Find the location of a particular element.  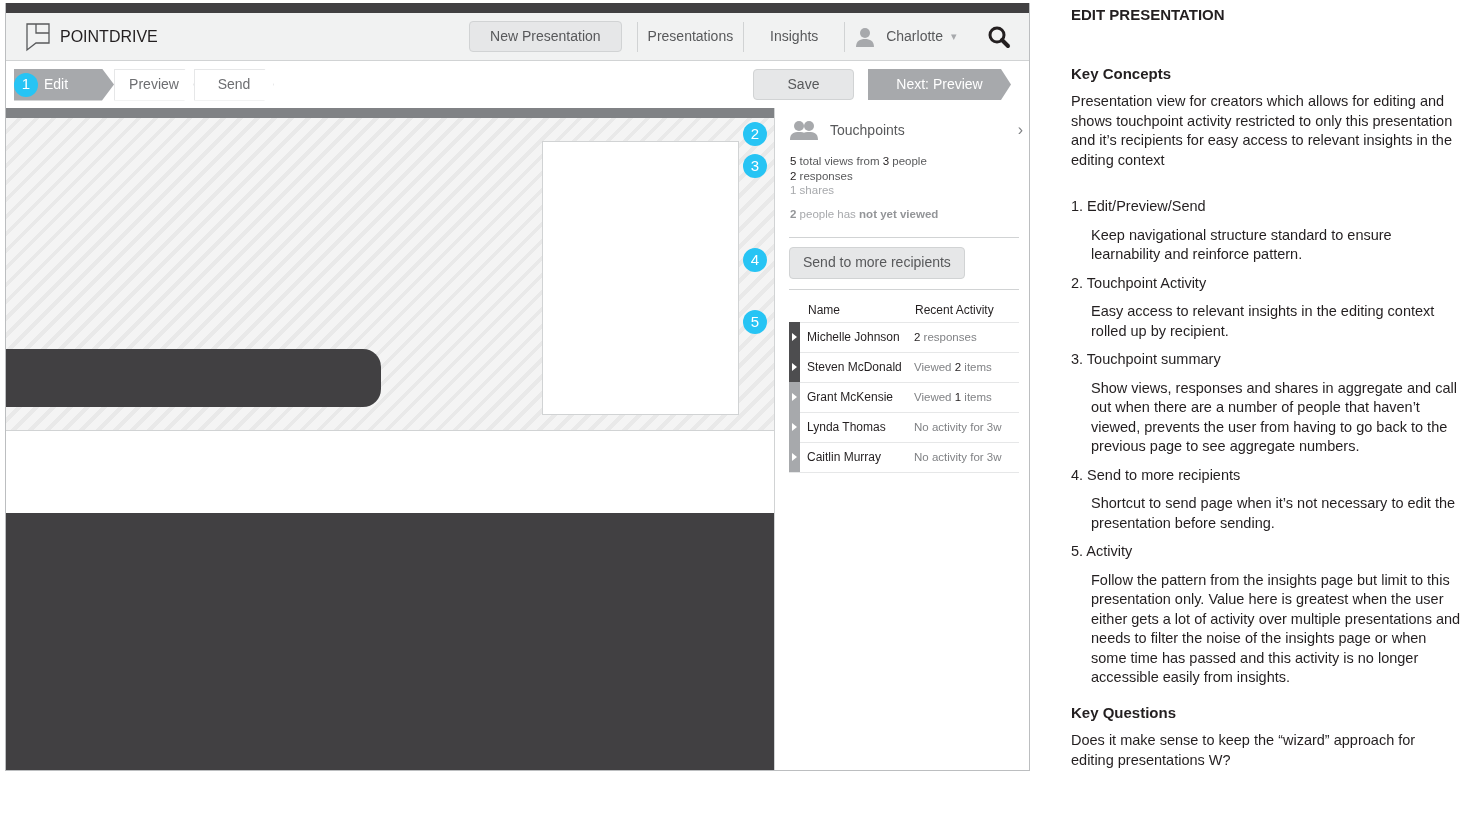

search-icon is located at coordinates (999, 36).